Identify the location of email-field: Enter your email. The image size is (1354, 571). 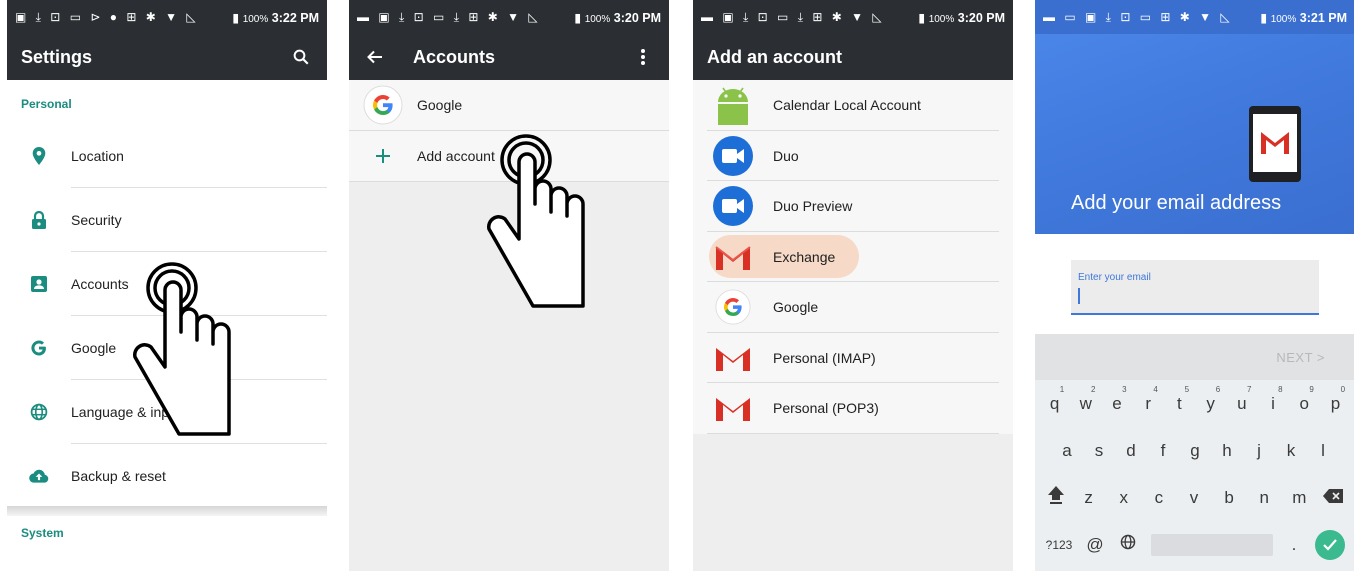
(1195, 287).